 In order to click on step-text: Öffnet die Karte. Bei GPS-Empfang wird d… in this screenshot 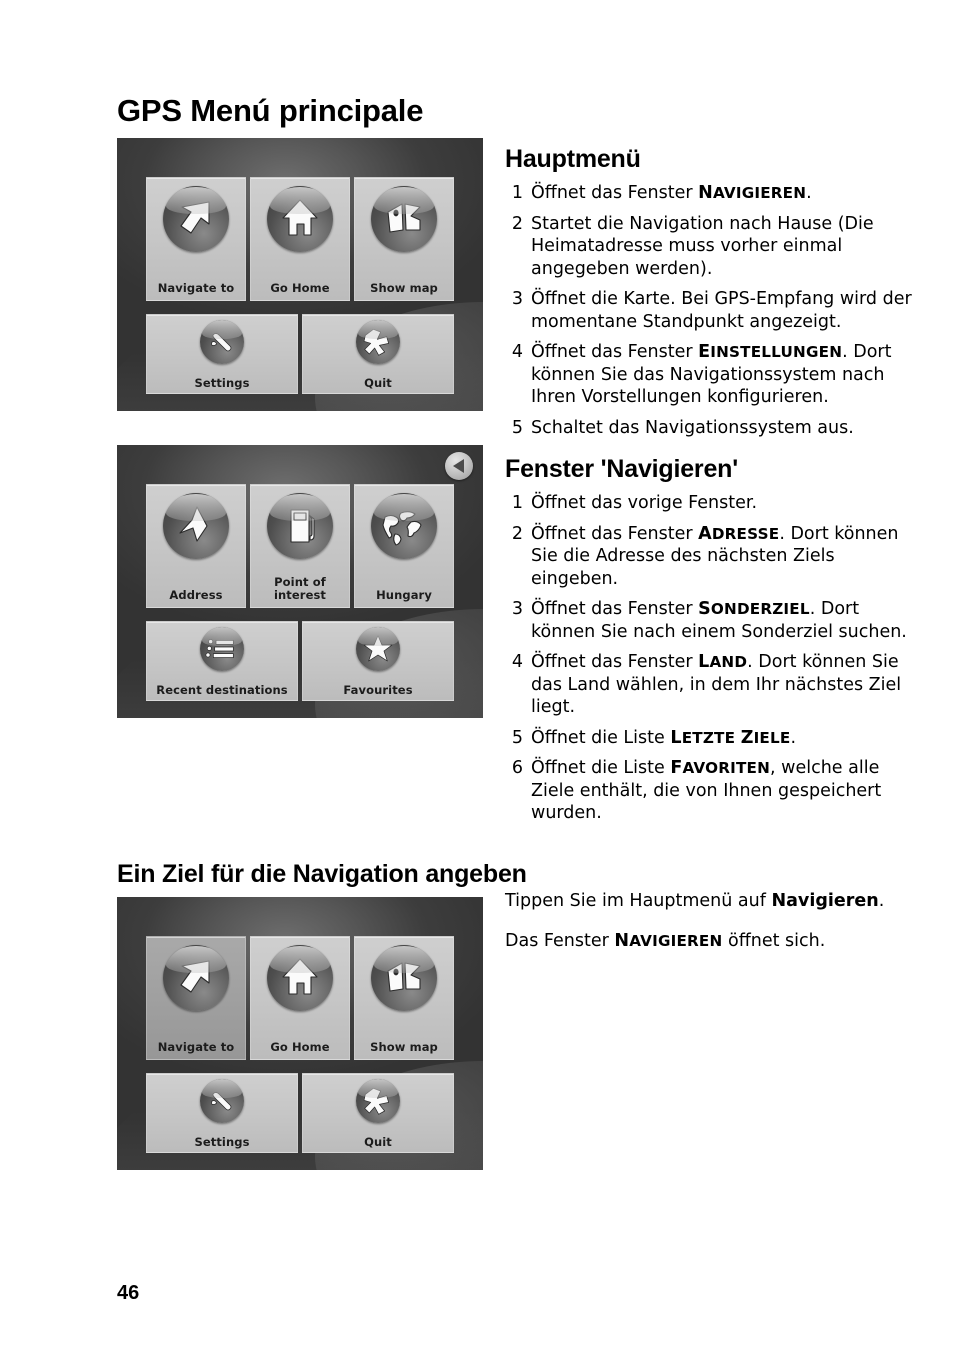, I will do `click(721, 310)`.